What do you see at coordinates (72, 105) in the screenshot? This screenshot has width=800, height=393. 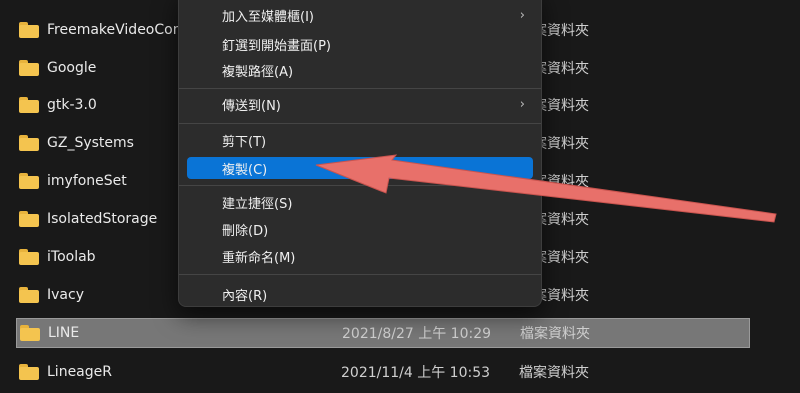 I see `file-name: gtk-3.0` at bounding box center [72, 105].